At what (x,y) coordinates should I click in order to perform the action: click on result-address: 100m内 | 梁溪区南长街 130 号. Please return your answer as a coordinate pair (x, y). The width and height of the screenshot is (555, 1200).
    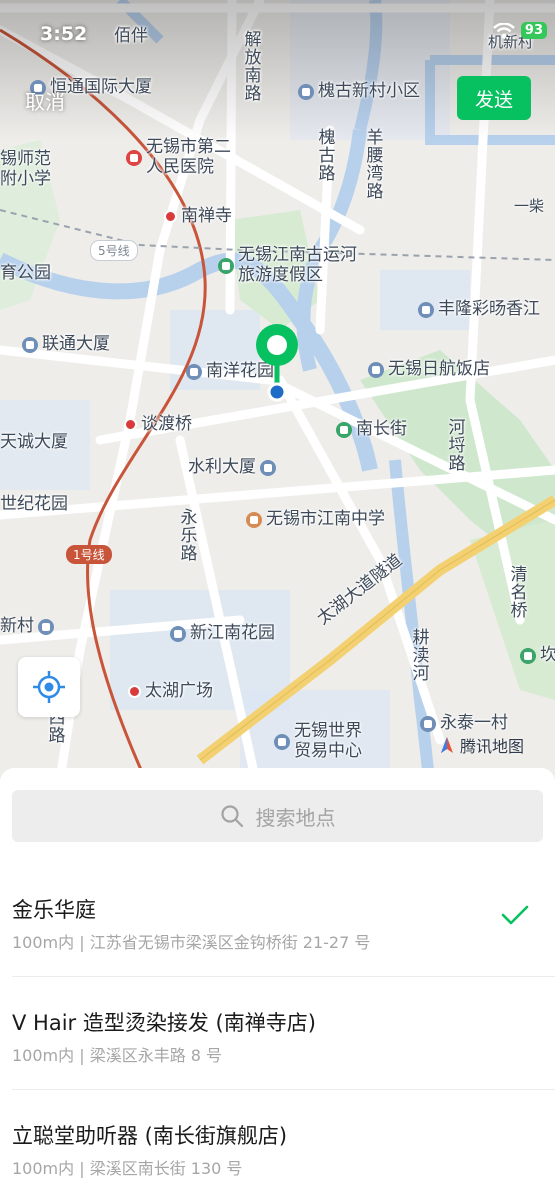
    Looking at the image, I should click on (127, 1168).